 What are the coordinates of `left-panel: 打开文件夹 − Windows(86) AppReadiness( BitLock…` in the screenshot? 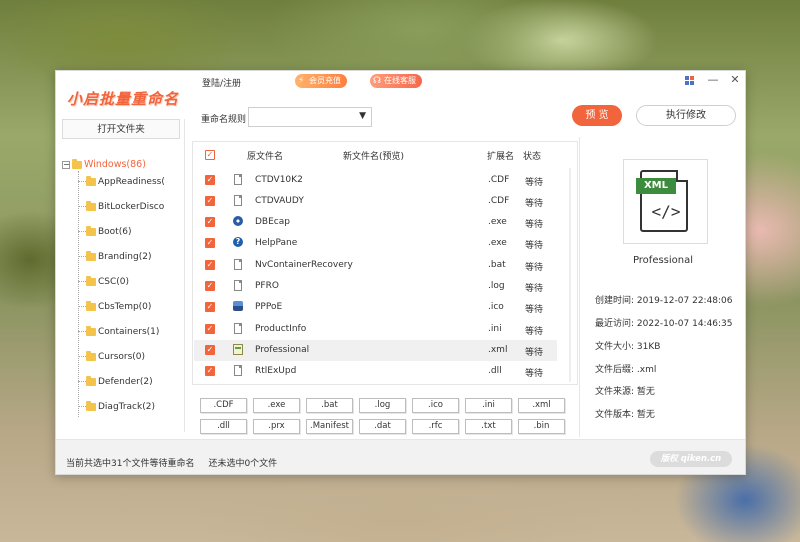 It's located at (120, 275).